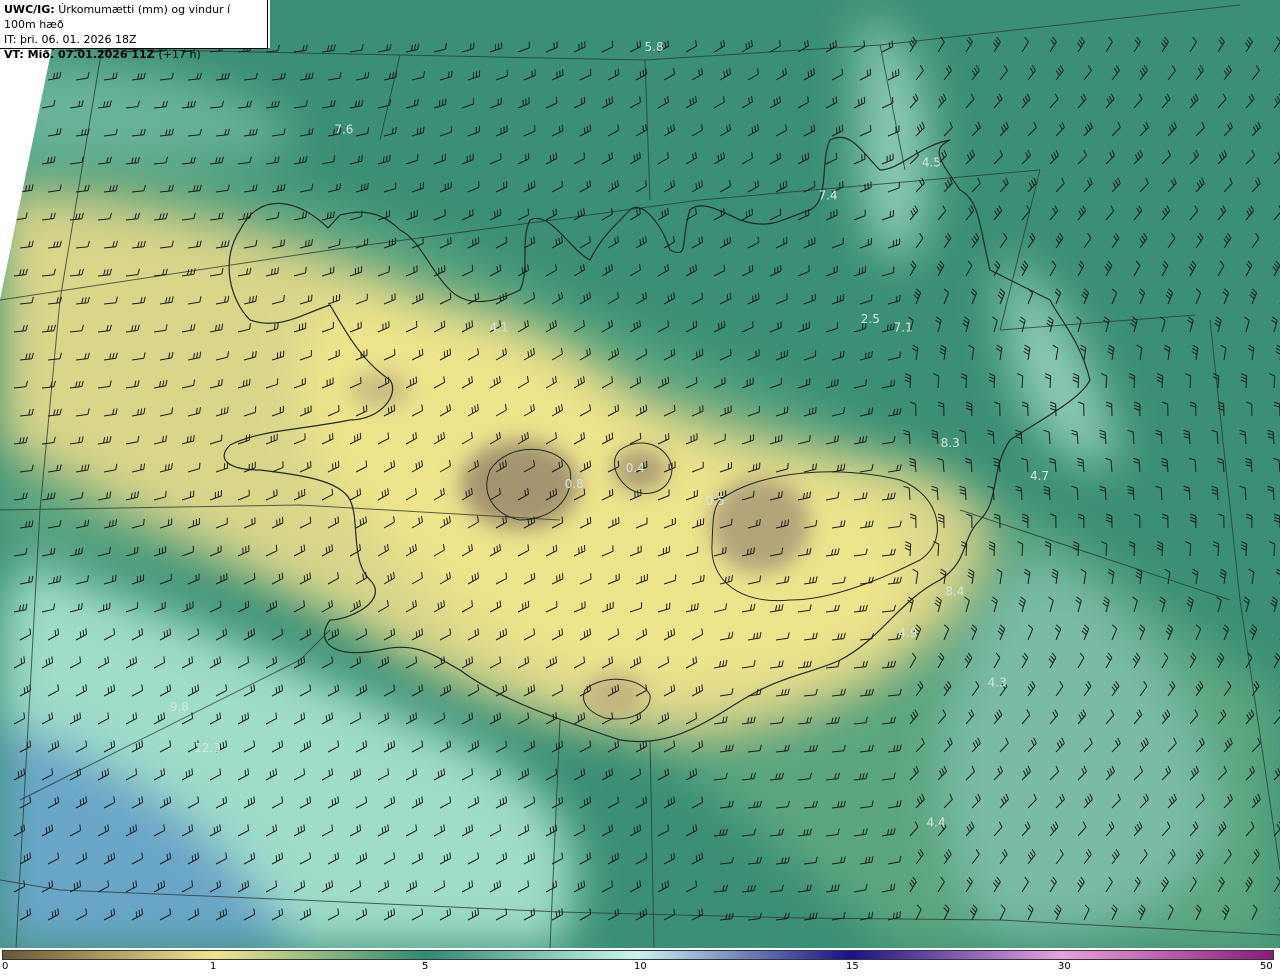 This screenshot has width=1280, height=978. I want to click on valid-time-offset: (+17 h), so click(179, 54).